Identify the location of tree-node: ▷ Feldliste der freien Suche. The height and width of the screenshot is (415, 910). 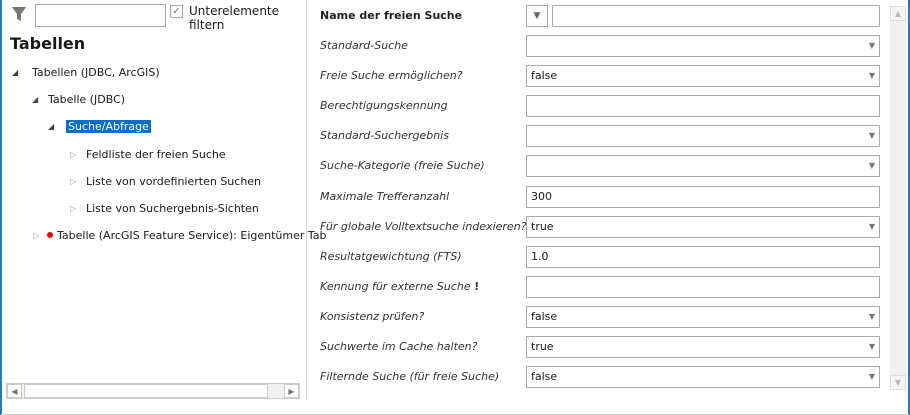
(148, 155).